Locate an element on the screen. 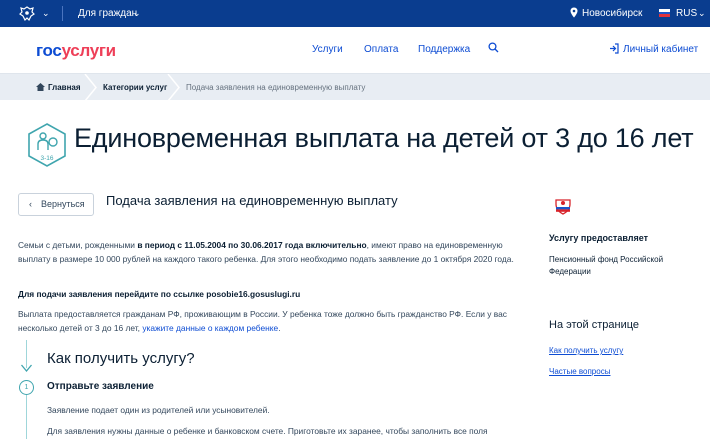 Image resolution: width=710 pixels, height=439 pixels. provider-heading: Услугу предоставляет is located at coordinates (599, 238).